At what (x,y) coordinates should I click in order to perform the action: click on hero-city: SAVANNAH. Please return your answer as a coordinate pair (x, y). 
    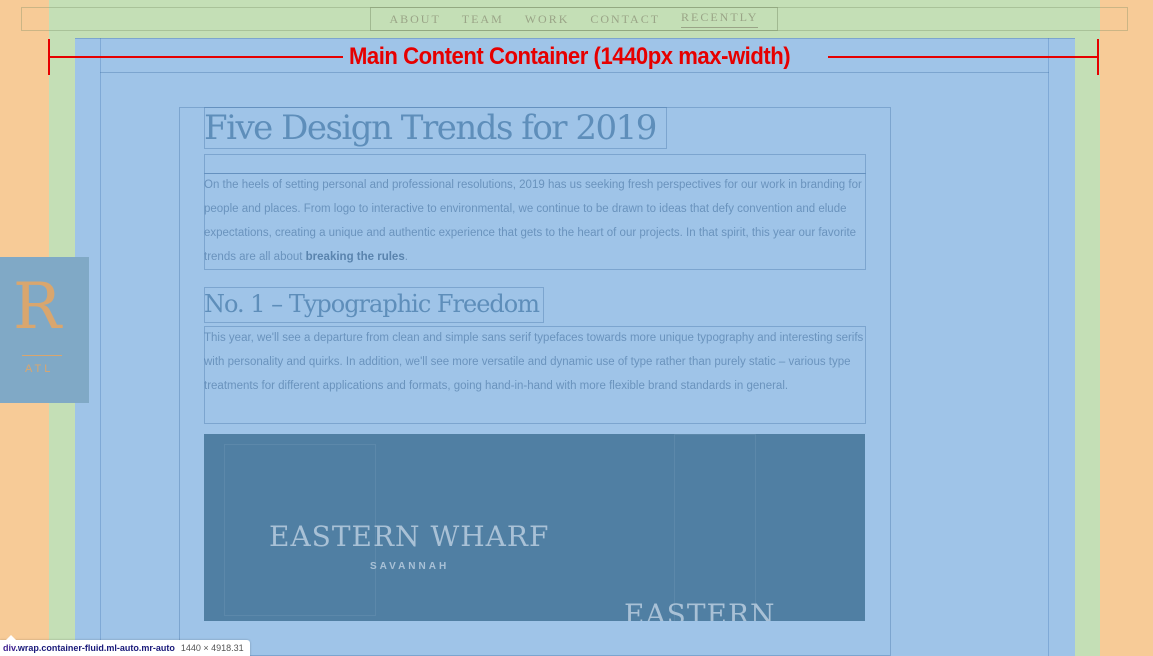
    Looking at the image, I should click on (410, 566).